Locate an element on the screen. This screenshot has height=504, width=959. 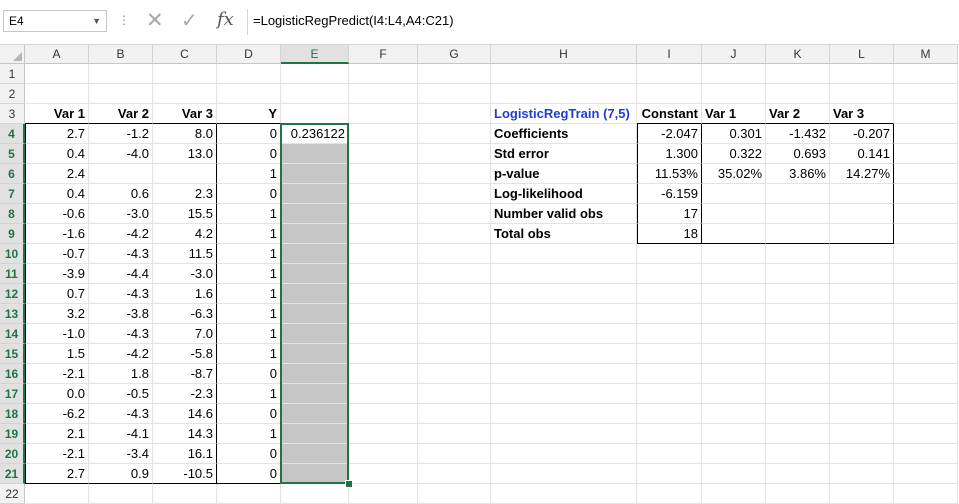
model-value-k4: -1.432 is located at coordinates (798, 134).